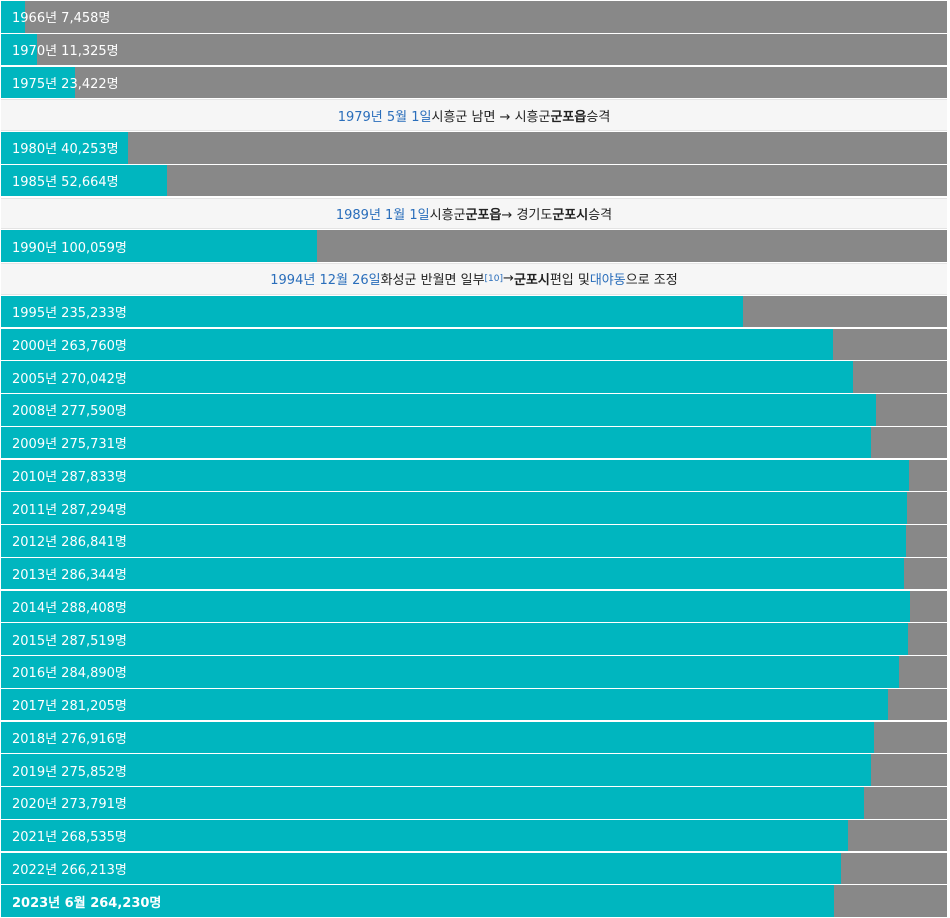 The image size is (950, 918). What do you see at coordinates (474, 901) in the screenshot?
I see `bar-row: 2023년 6월 264,230명` at bounding box center [474, 901].